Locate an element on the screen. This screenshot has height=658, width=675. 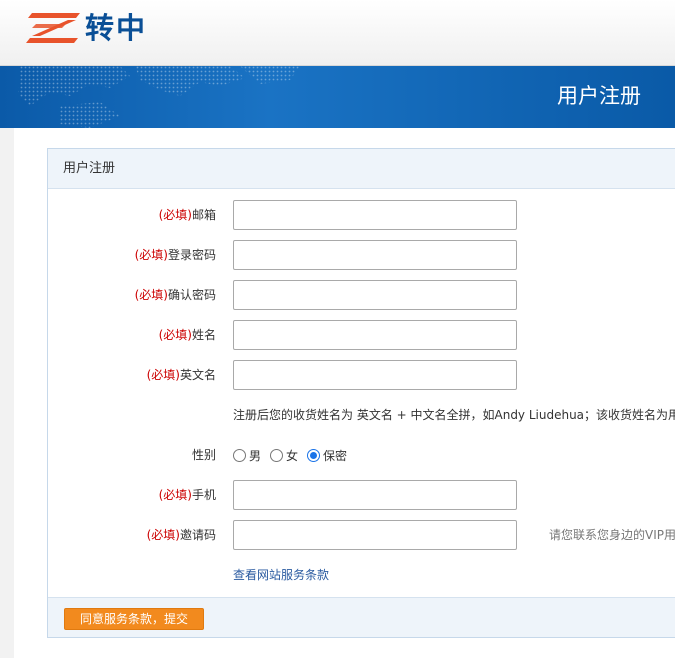
gender-male-label: 男 is located at coordinates (255, 455).